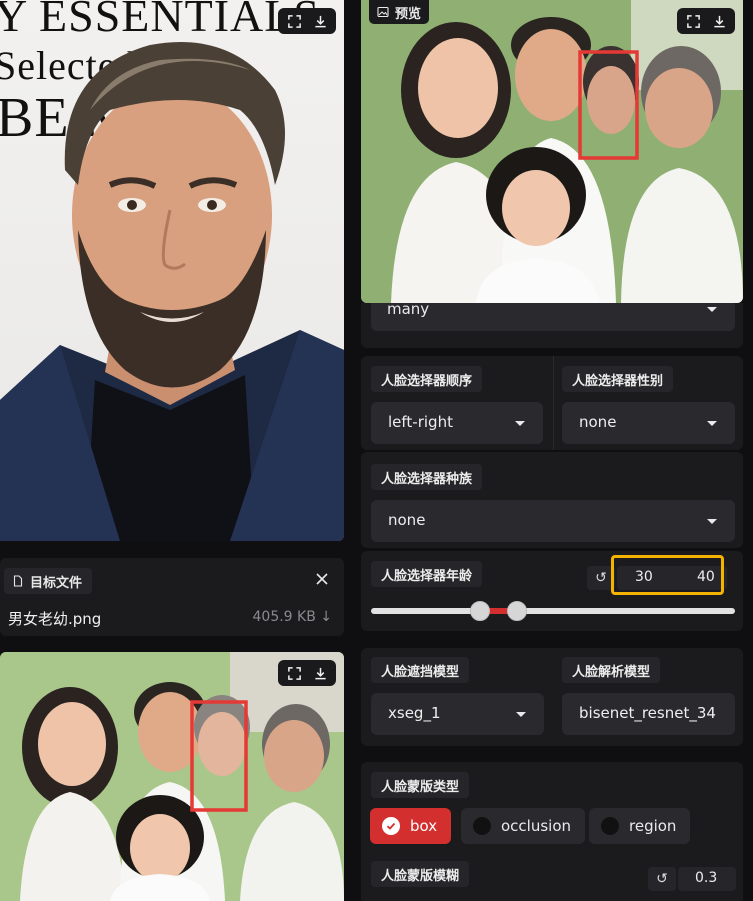 This screenshot has height=901, width=753. Describe the element at coordinates (408, 14) in the screenshot. I see `preview-label-text: 预览` at that location.